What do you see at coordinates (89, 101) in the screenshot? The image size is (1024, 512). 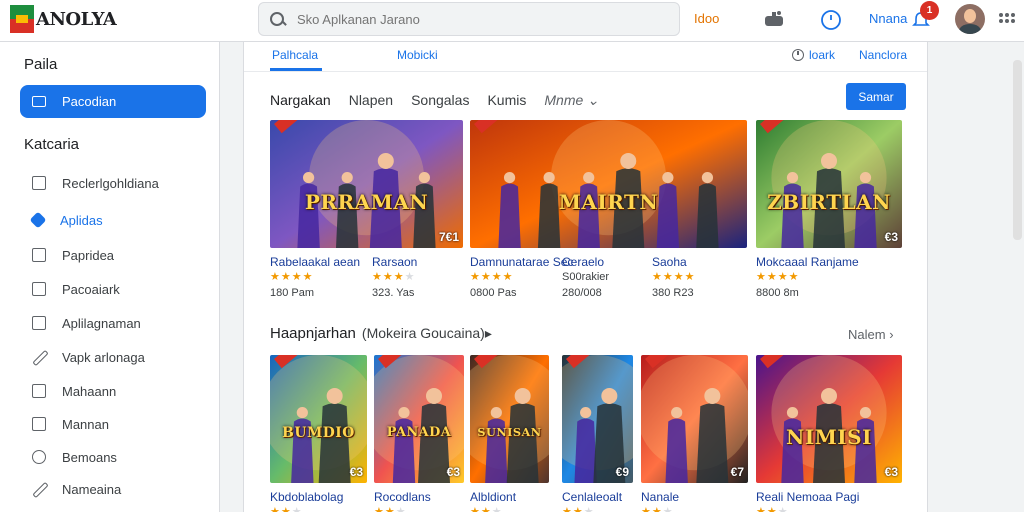 I see `sidebar-item-label: Pacodian` at bounding box center [89, 101].